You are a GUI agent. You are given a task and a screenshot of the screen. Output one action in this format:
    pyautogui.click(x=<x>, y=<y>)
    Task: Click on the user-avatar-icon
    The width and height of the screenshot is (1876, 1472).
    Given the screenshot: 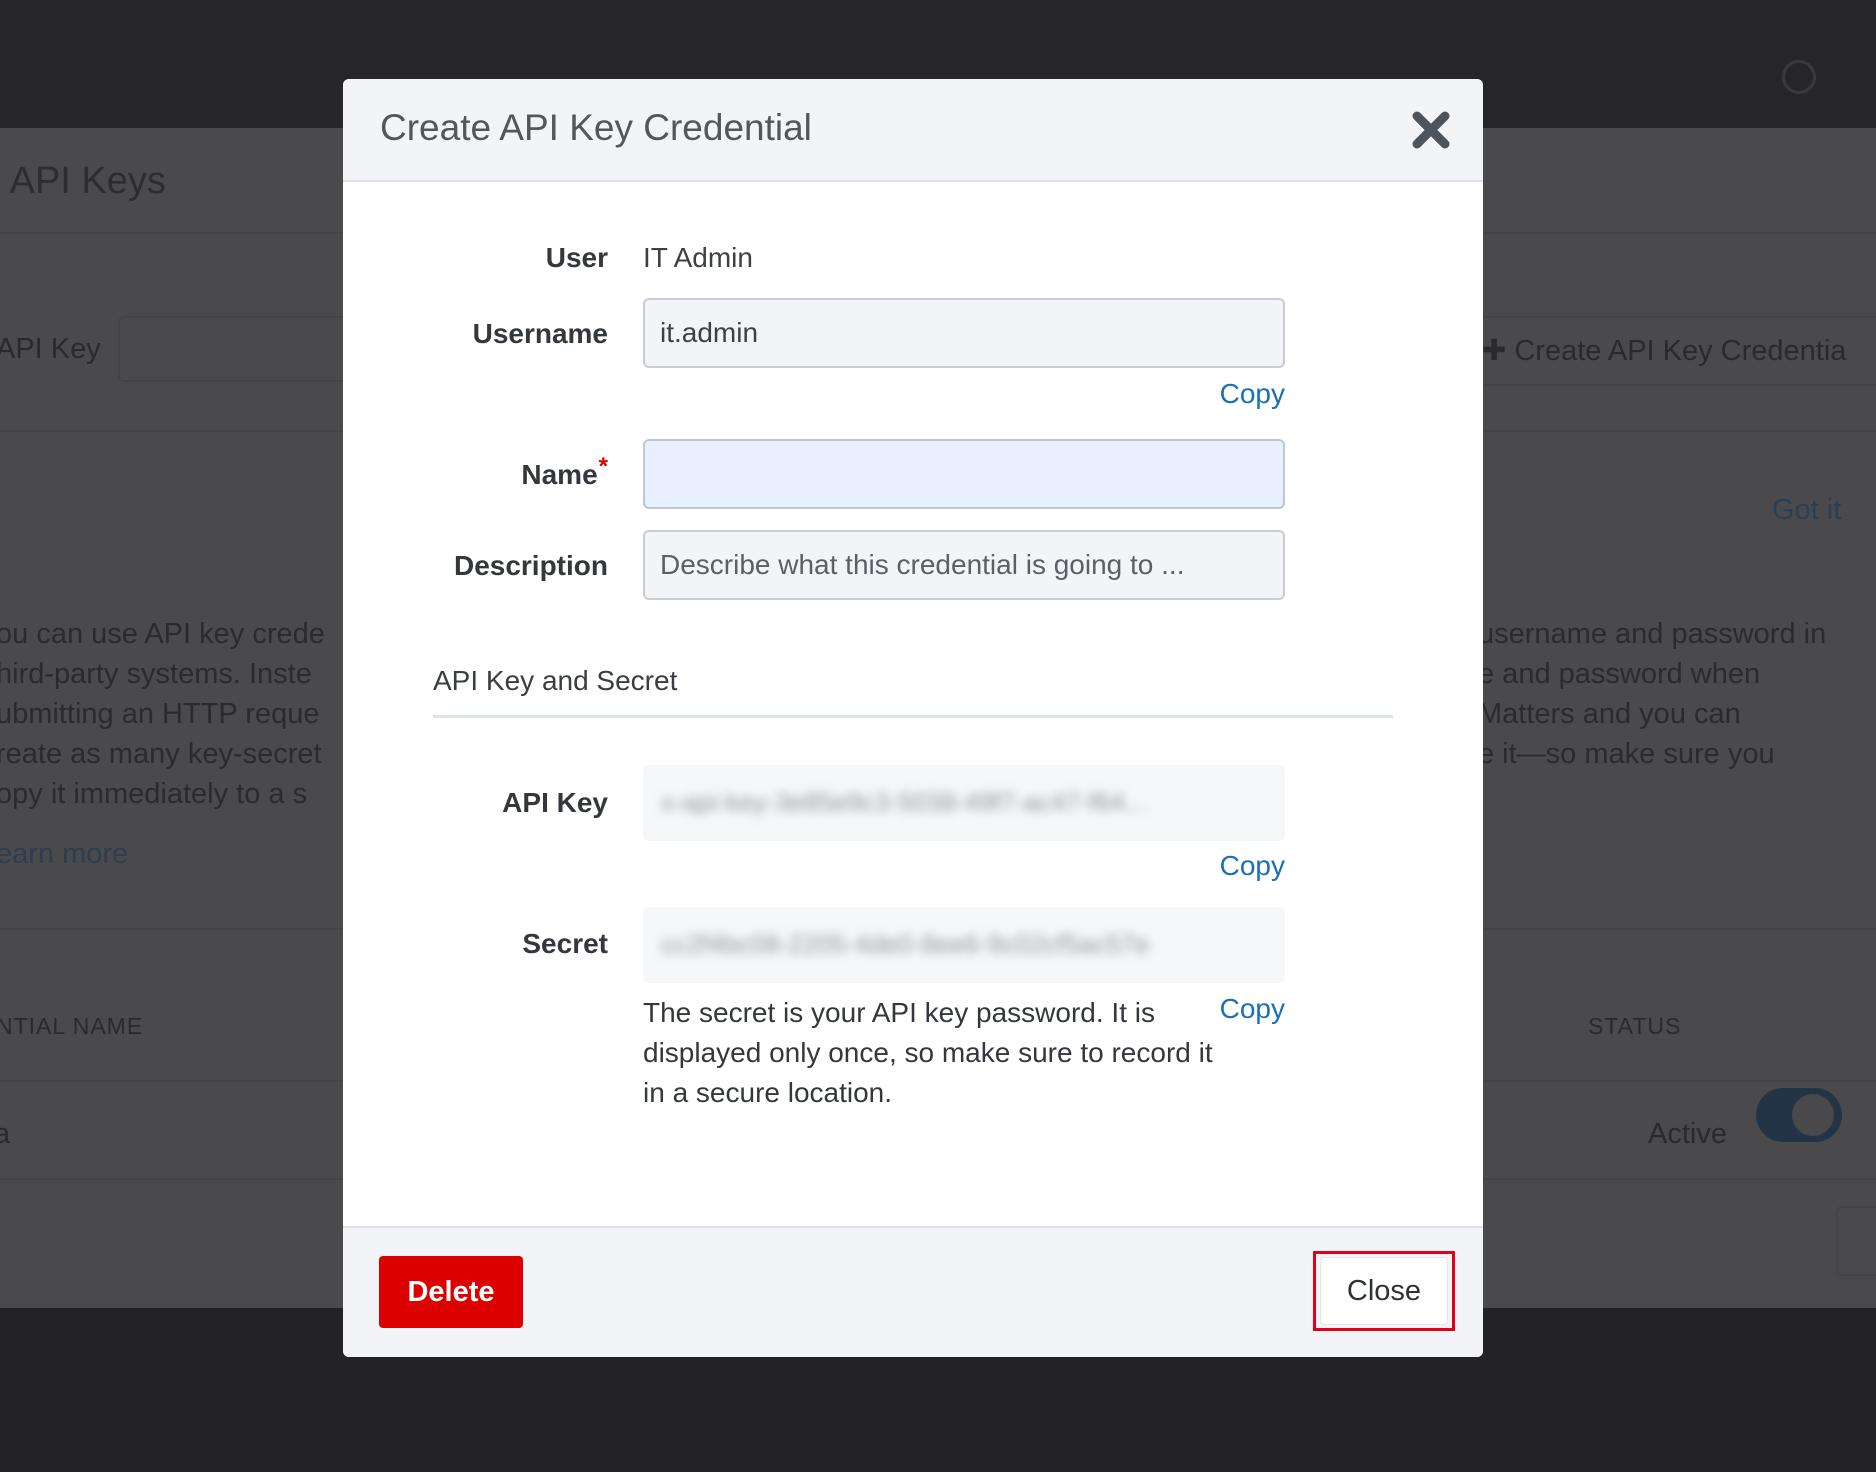 What is the action you would take?
    pyautogui.click(x=1799, y=77)
    